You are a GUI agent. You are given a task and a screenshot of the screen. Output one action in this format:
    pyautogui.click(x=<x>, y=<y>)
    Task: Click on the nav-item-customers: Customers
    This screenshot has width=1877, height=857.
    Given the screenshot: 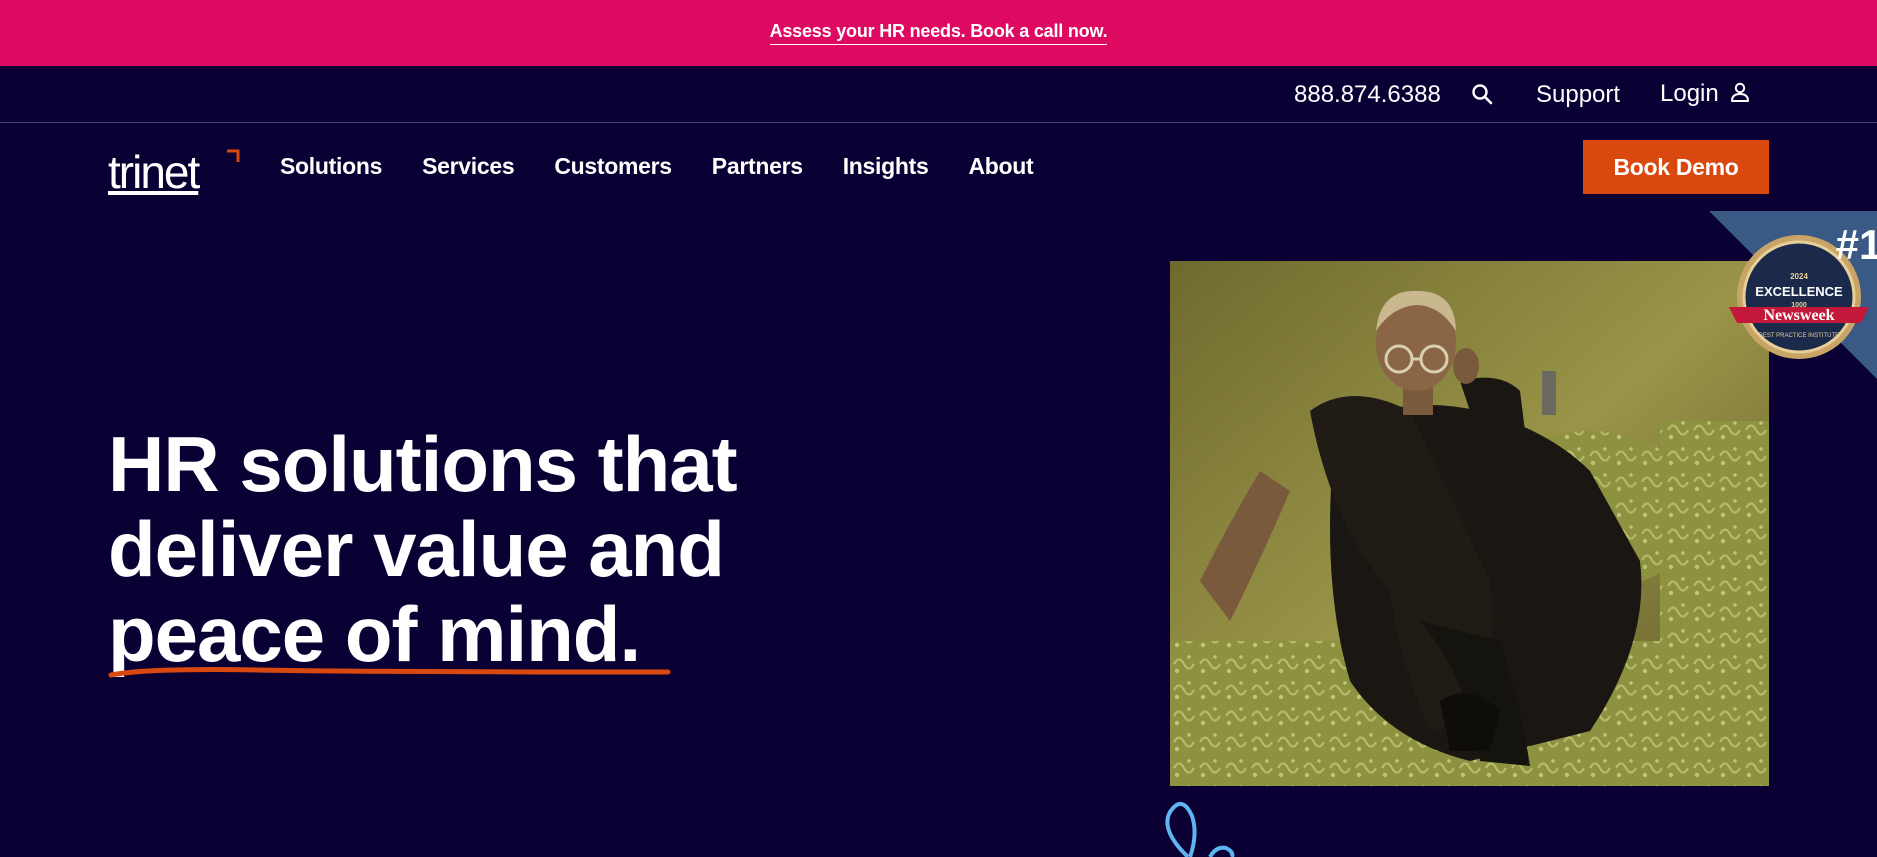 What is the action you would take?
    pyautogui.click(x=613, y=166)
    